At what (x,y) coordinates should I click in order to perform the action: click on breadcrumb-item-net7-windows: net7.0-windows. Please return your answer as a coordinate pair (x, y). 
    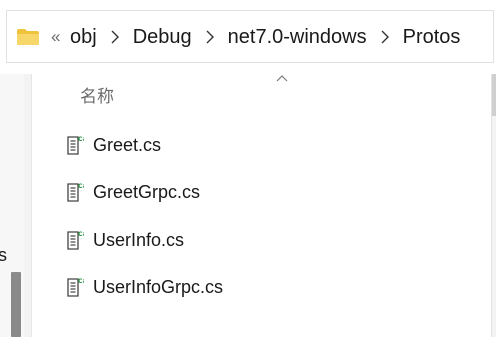
    Looking at the image, I should click on (297, 37).